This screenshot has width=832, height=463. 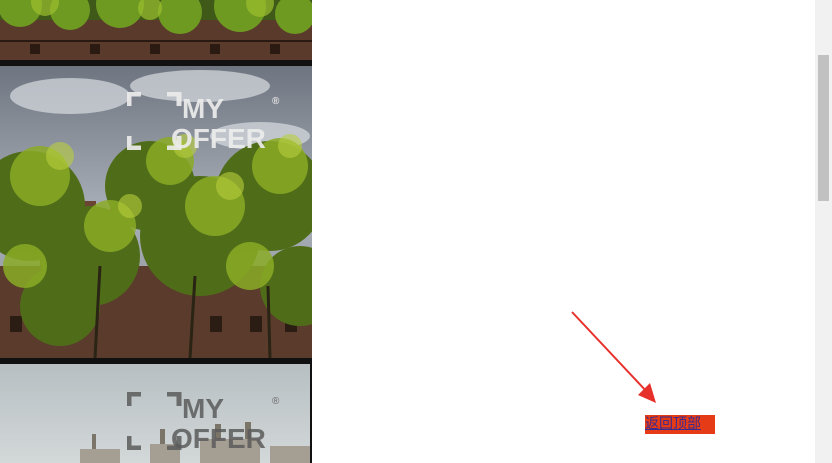 I want to click on vertical-scrollbar, so click(x=823, y=231).